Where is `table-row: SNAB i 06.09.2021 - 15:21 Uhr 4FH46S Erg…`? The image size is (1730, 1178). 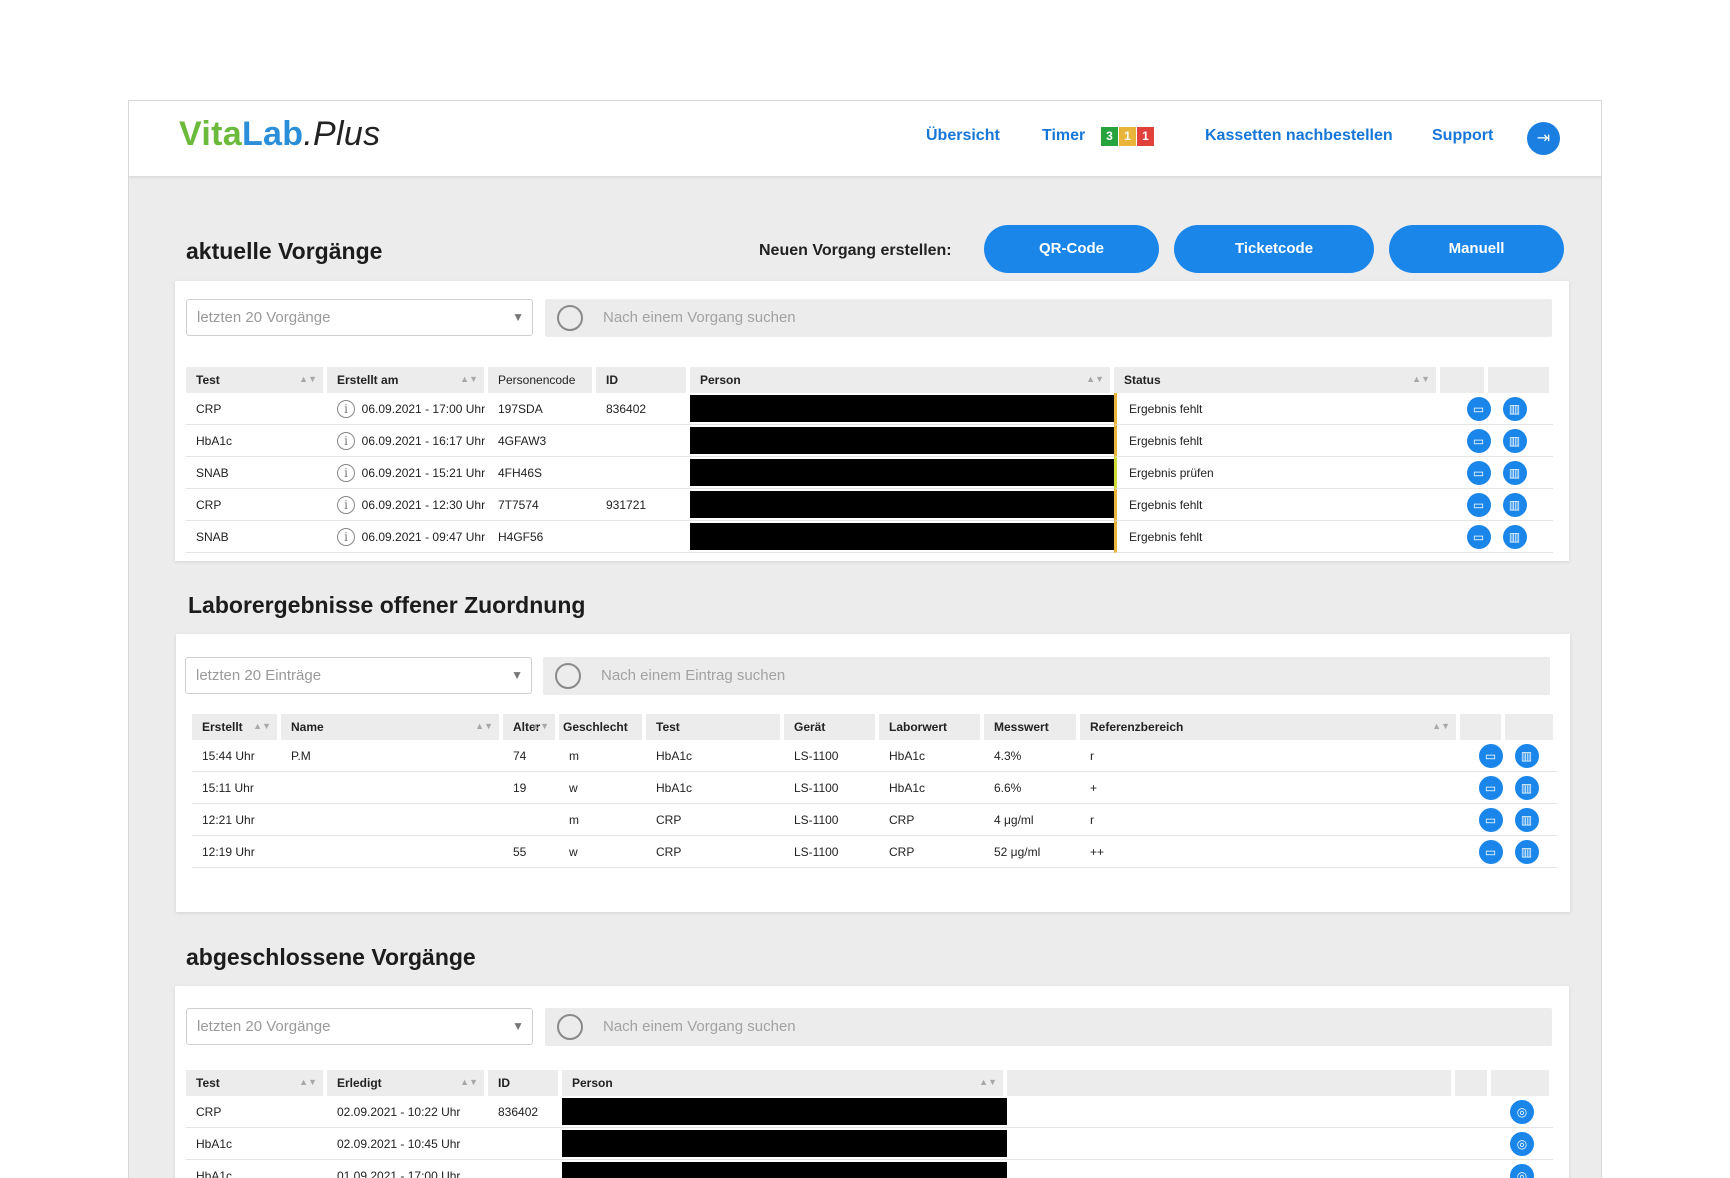 table-row: SNAB i 06.09.2021 - 15:21 Uhr 4FH46S Erg… is located at coordinates (869, 473).